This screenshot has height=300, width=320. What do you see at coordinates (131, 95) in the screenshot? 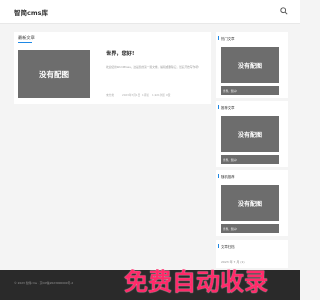
I see `post-date: 2023年7月1日` at bounding box center [131, 95].